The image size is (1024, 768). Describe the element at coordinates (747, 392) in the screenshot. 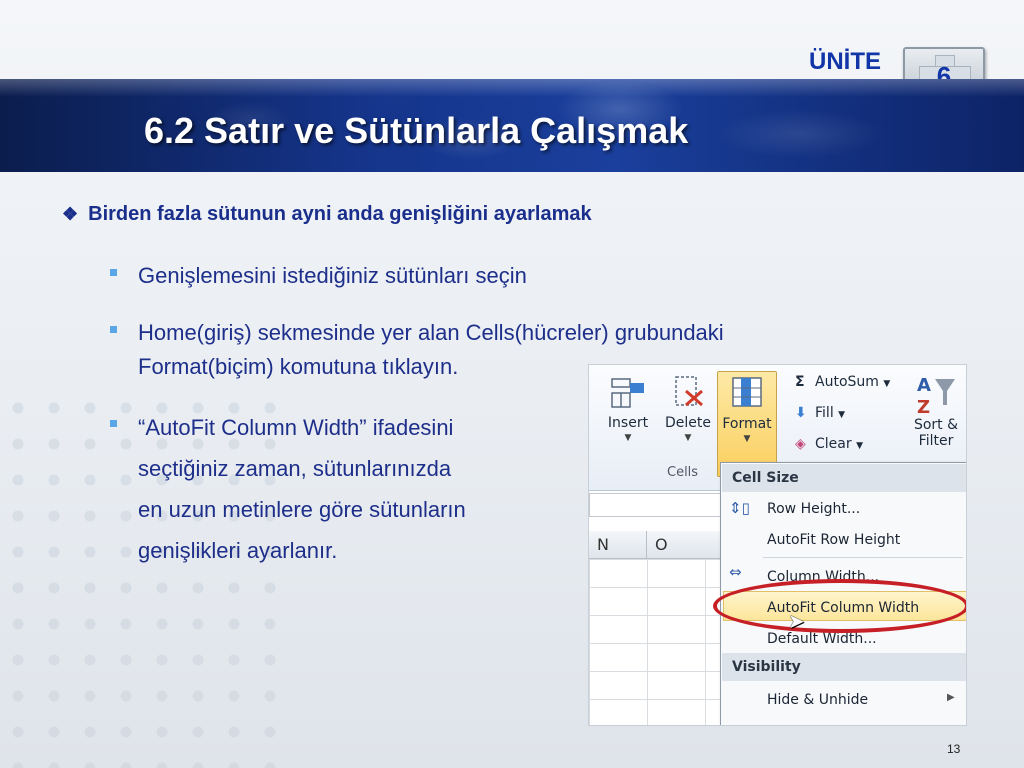

I see `format-cells-icon` at that location.